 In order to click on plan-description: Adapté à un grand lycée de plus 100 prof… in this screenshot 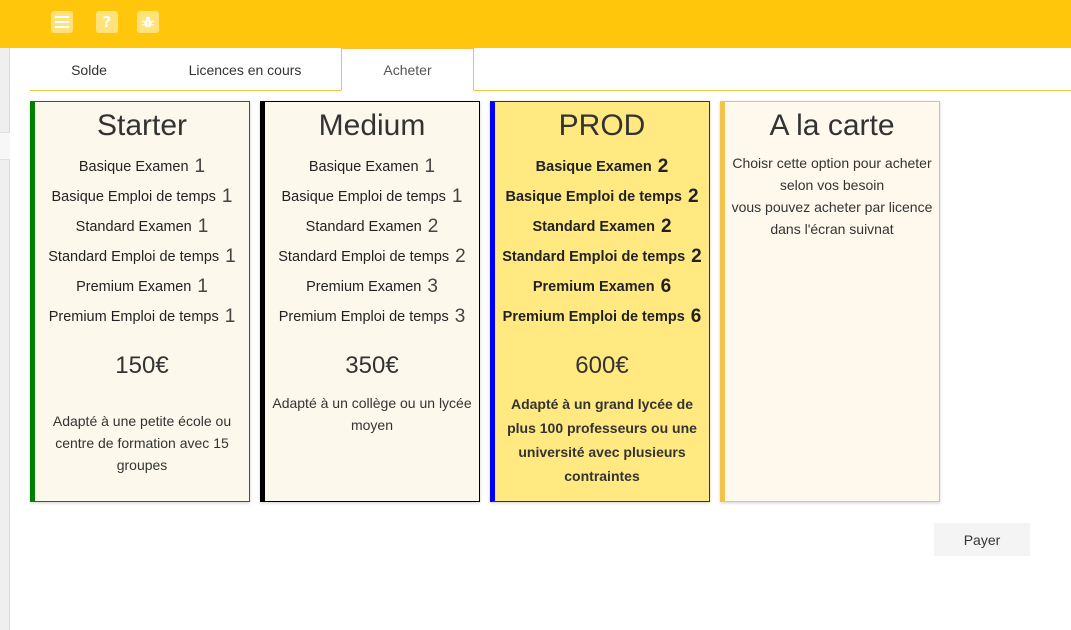, I will do `click(602, 440)`.